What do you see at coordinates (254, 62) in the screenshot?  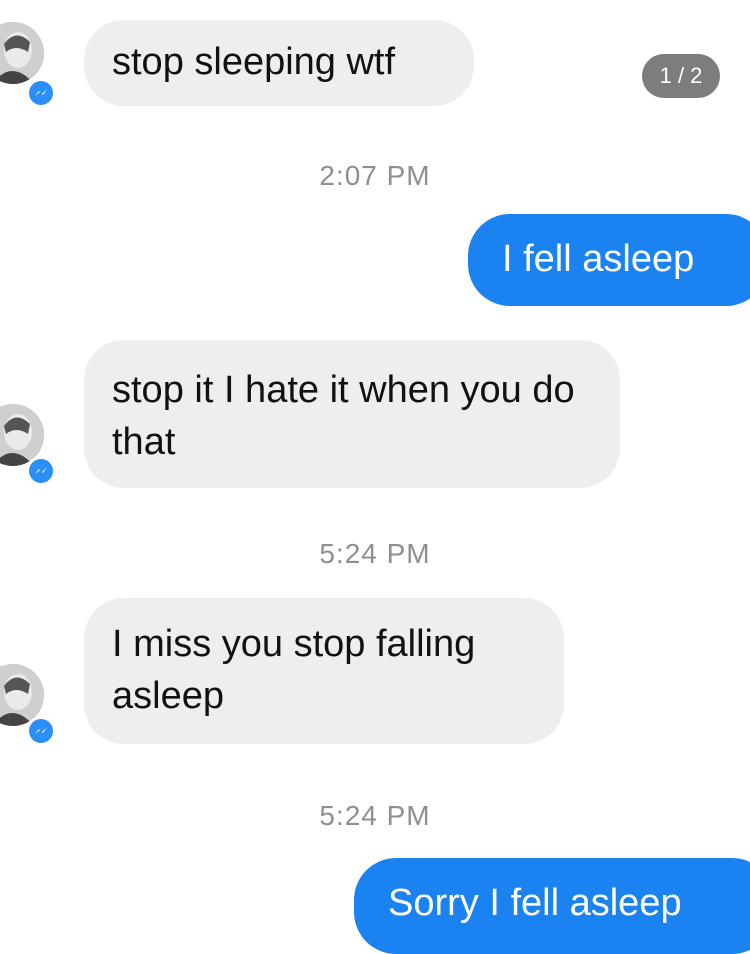 I see `message-text: stop sleeping wtf` at bounding box center [254, 62].